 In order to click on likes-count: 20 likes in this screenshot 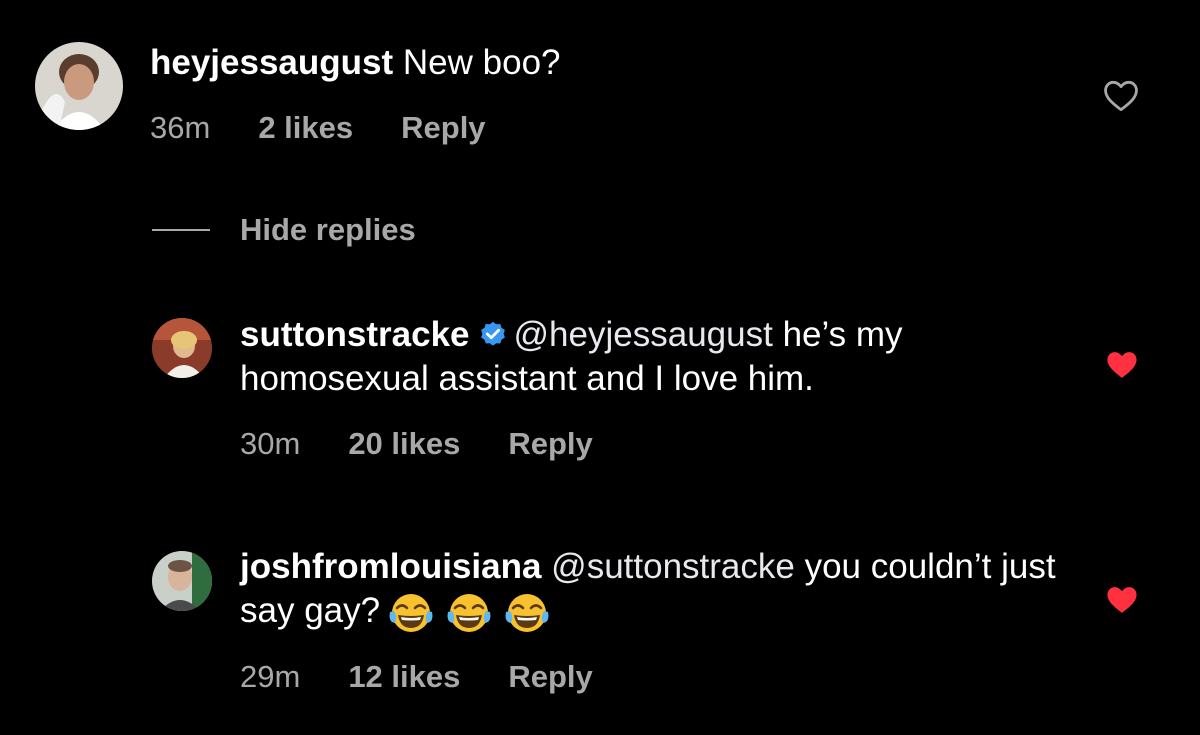, I will do `click(404, 444)`.